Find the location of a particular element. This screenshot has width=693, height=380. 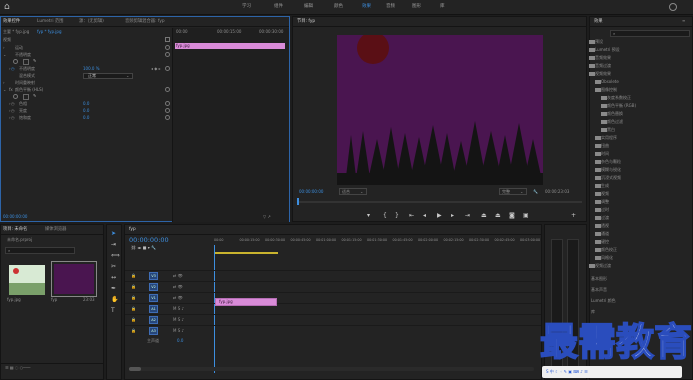

ec-row-color-balance: ⌄ fx 颜色平衡 (HLS) is located at coordinates (87, 90).